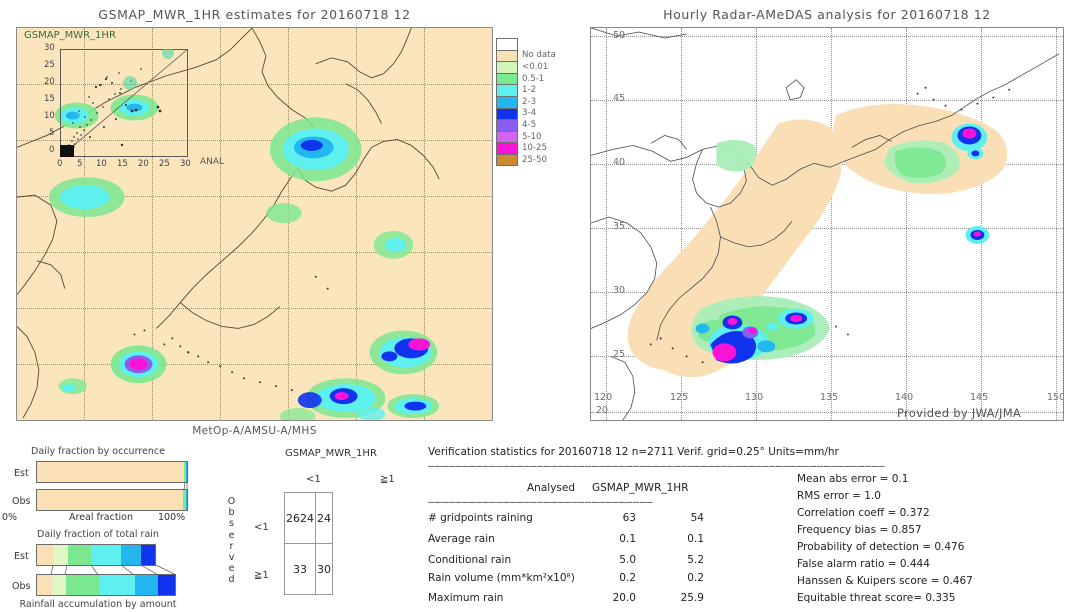 The image size is (1080, 612). What do you see at coordinates (113, 570) in the screenshot?
I see `amount-connectors` at bounding box center [113, 570].